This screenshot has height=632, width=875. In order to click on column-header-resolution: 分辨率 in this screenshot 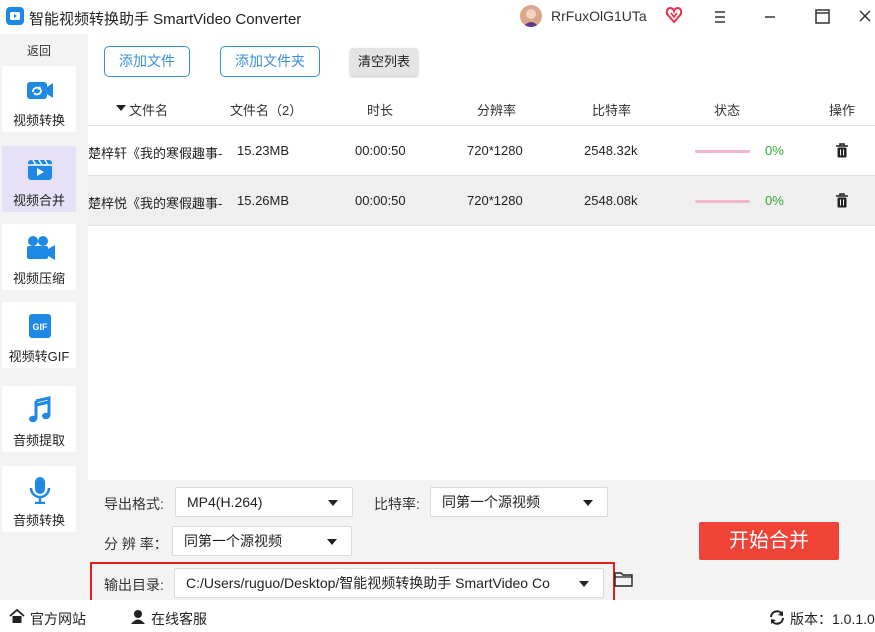, I will do `click(496, 109)`.